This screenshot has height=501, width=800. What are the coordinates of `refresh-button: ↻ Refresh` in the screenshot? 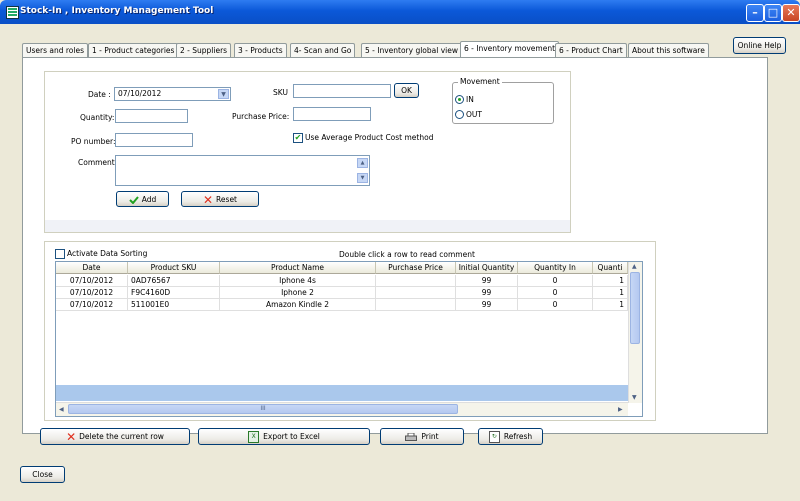 It's located at (510, 436).